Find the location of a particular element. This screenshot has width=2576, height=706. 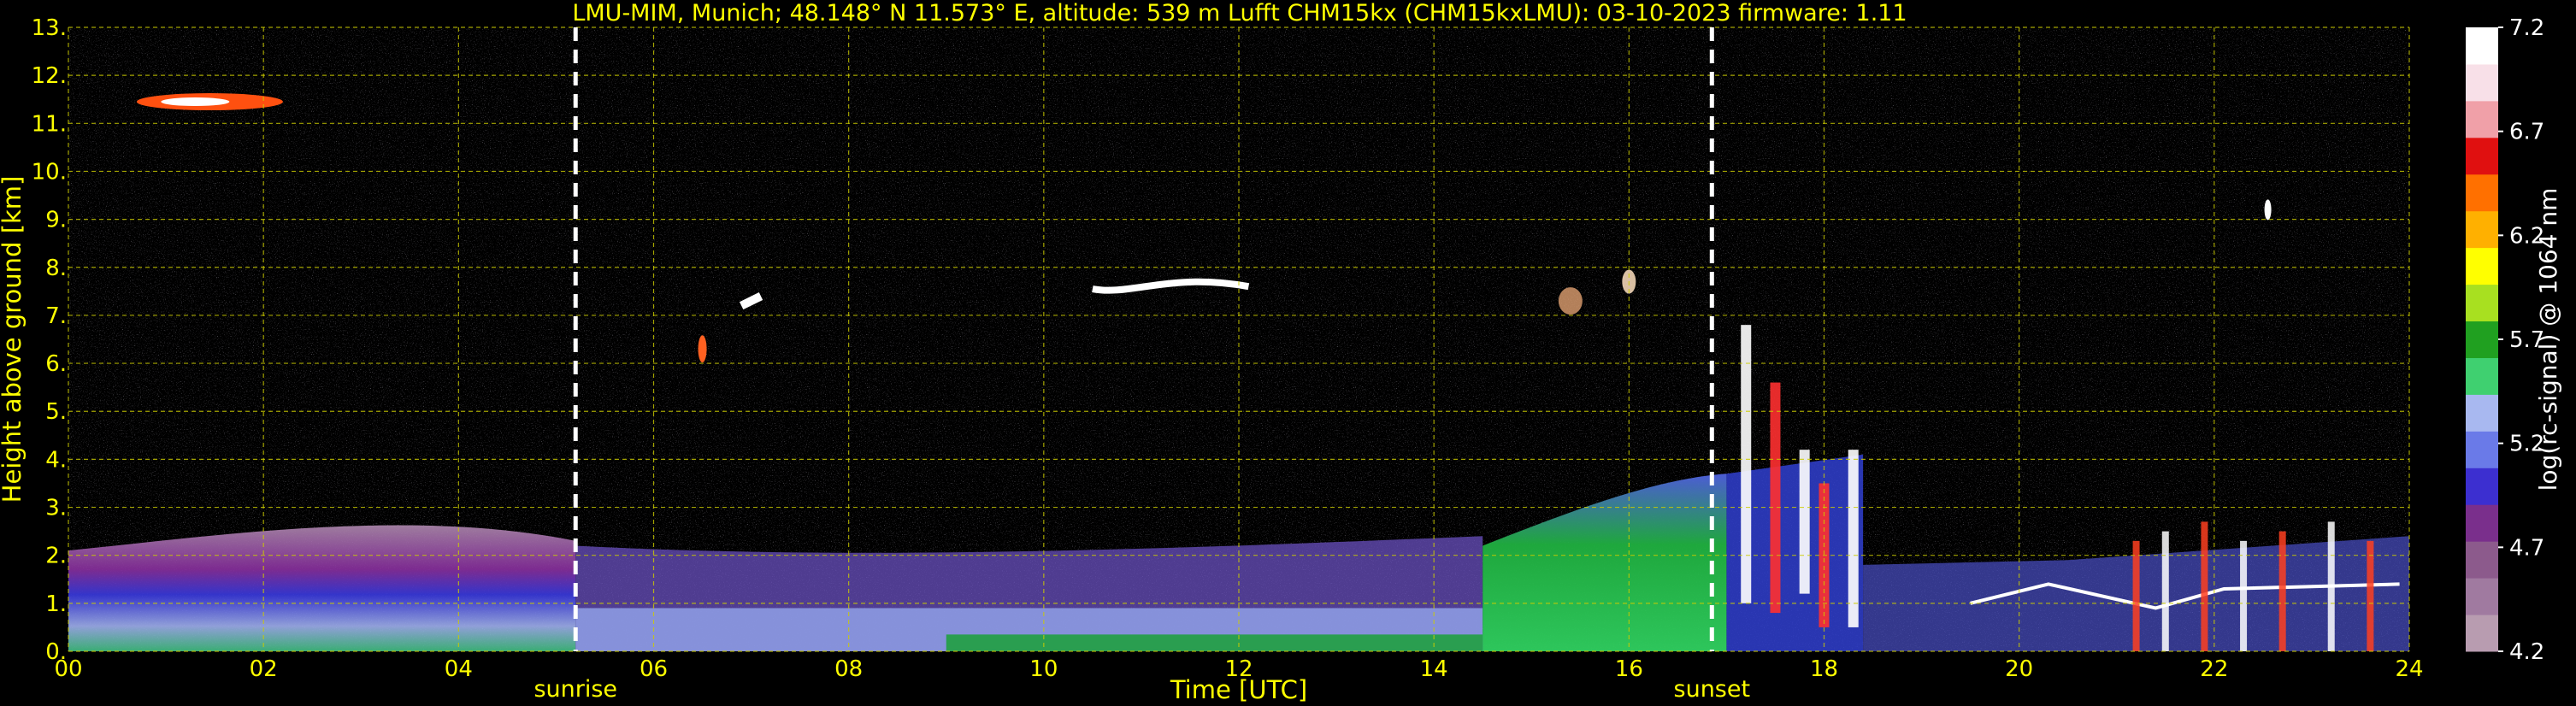

colorbar-tick-label: 7.2 is located at coordinates (2526, 28).